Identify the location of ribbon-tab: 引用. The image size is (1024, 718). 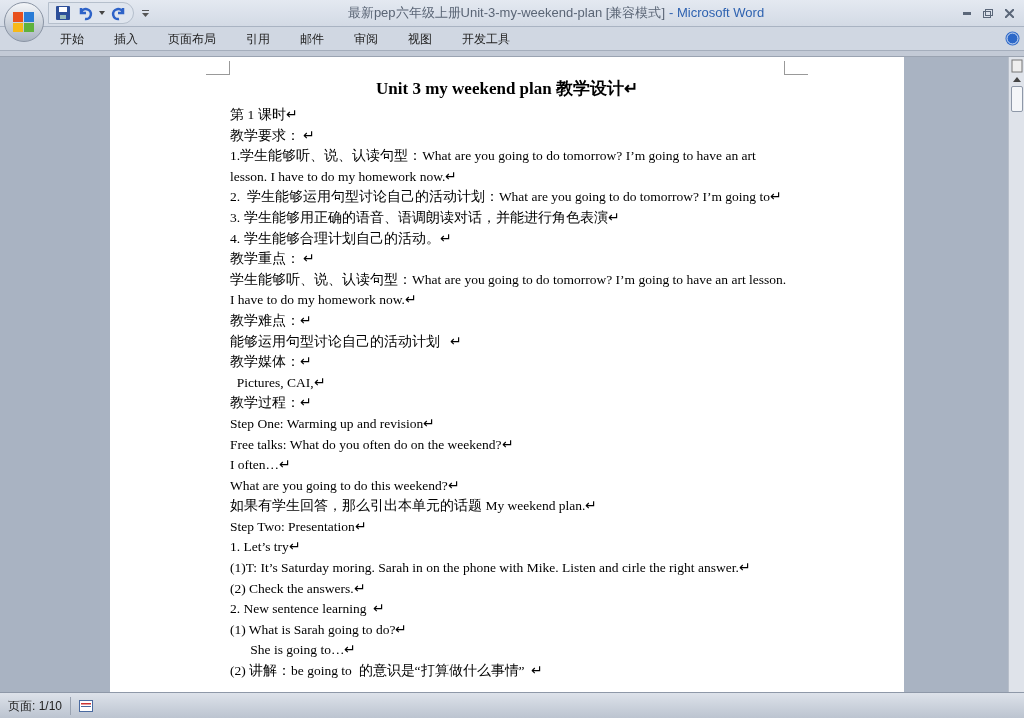
(258, 38).